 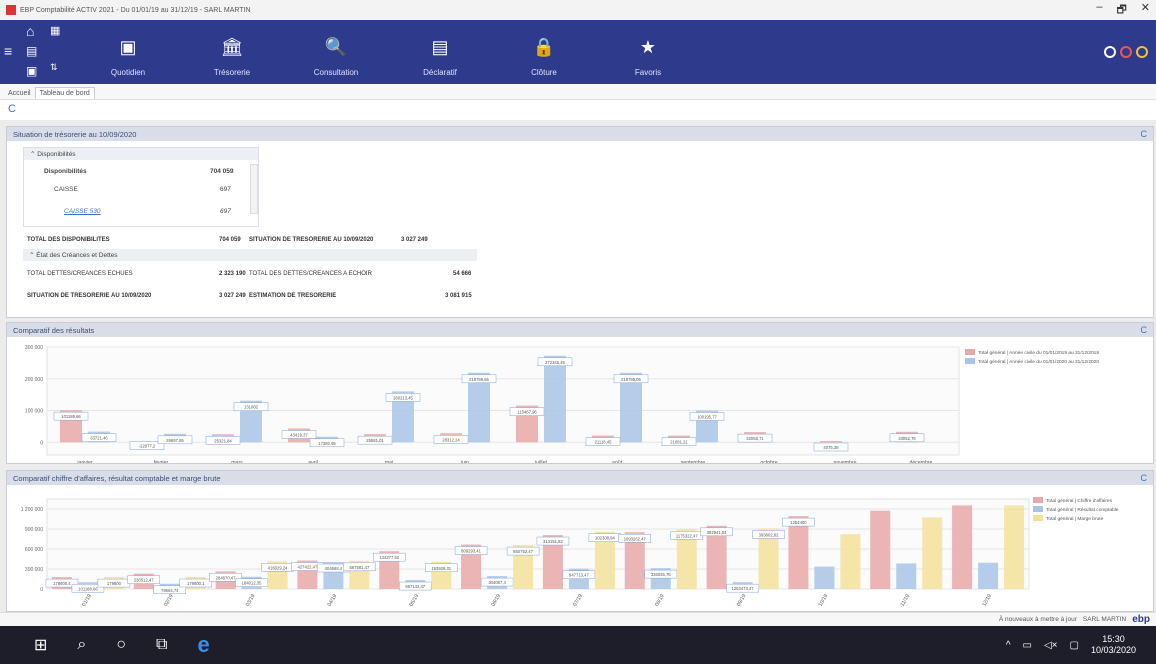 What do you see at coordinates (34, 530) in the screenshot?
I see `y-tick-label: 900 000` at bounding box center [34, 530].